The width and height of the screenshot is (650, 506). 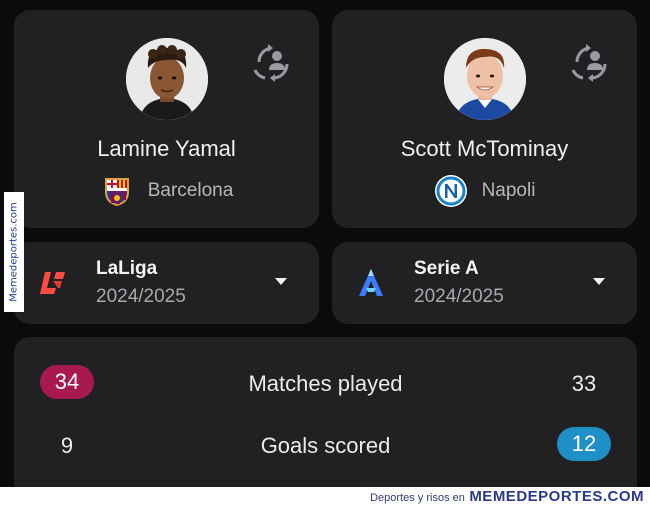 I want to click on league-selector-left: LaLiga 2024/2025, so click(x=166, y=283).